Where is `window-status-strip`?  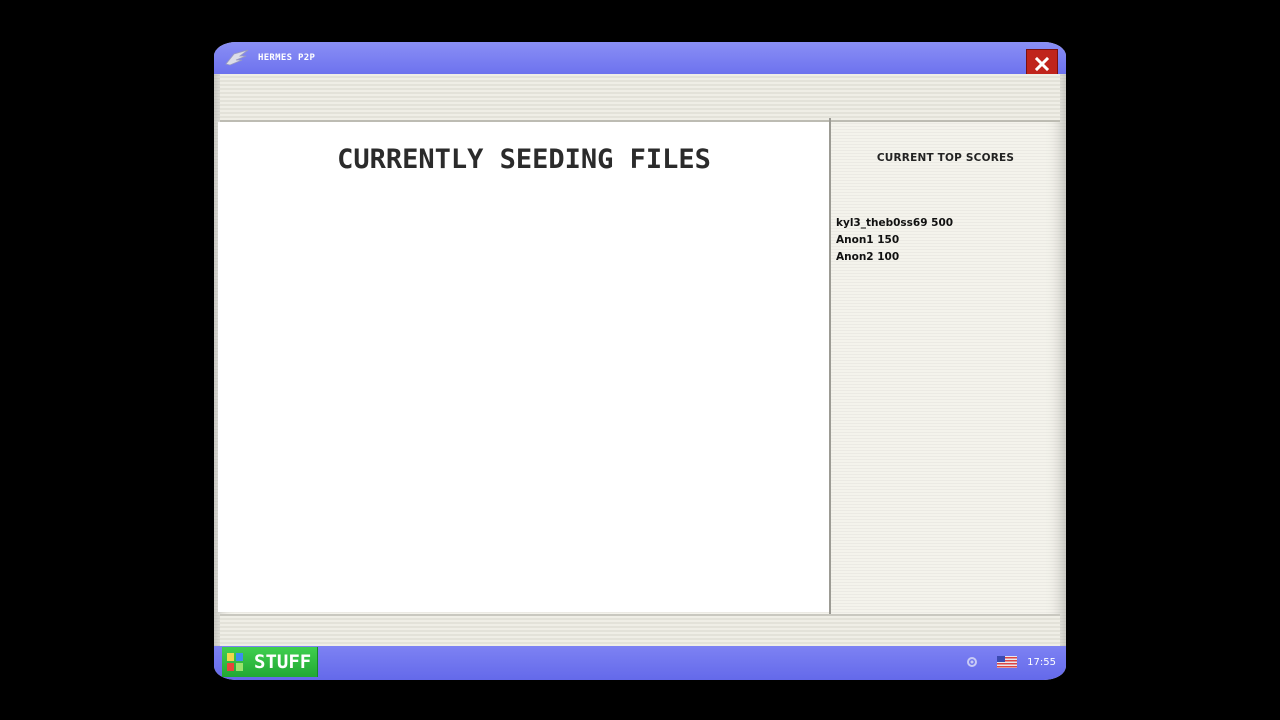
window-status-strip is located at coordinates (640, 631).